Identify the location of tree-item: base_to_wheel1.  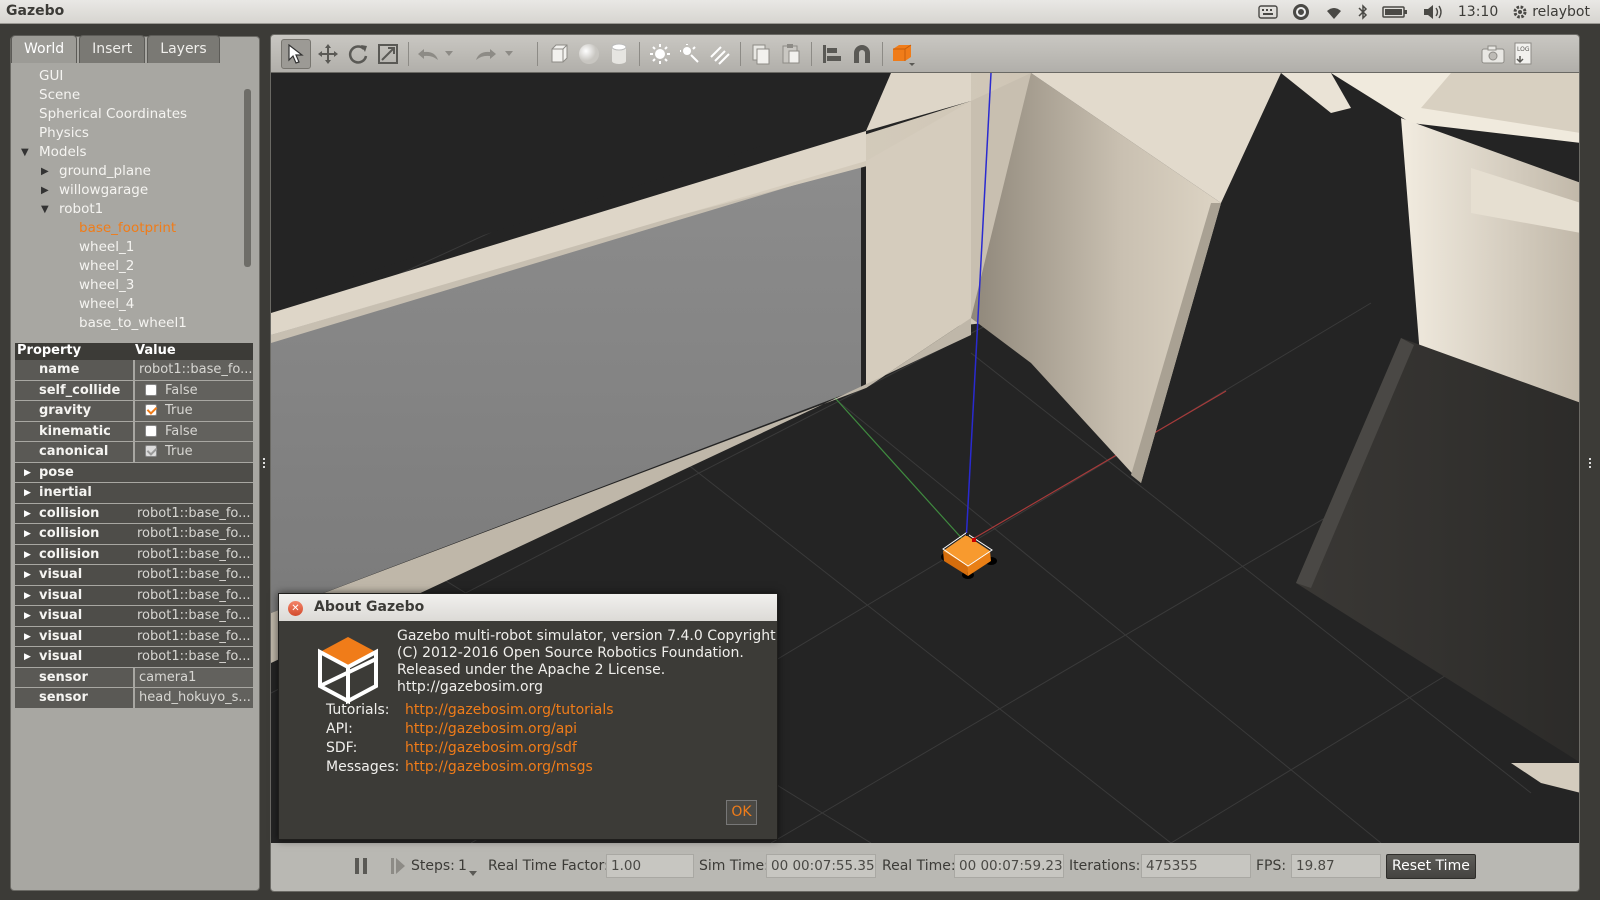
(135, 323).